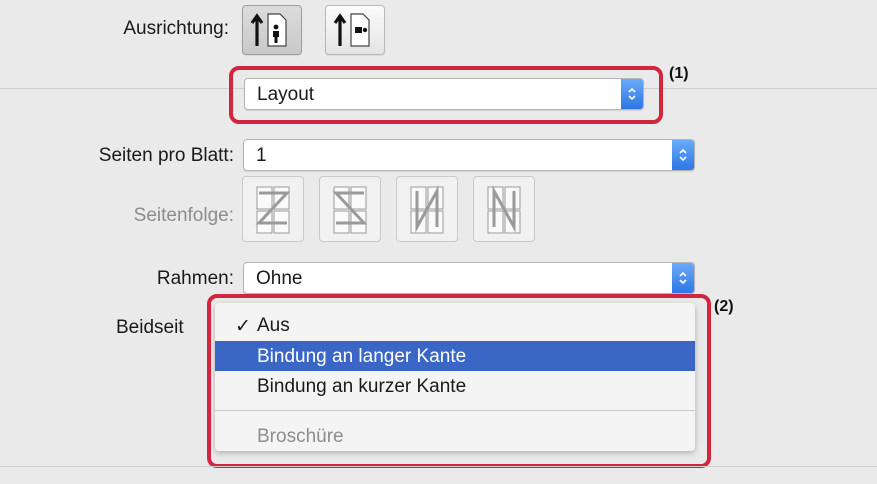 This screenshot has width=877, height=484. I want to click on portrait-orientation-button, so click(272, 30).